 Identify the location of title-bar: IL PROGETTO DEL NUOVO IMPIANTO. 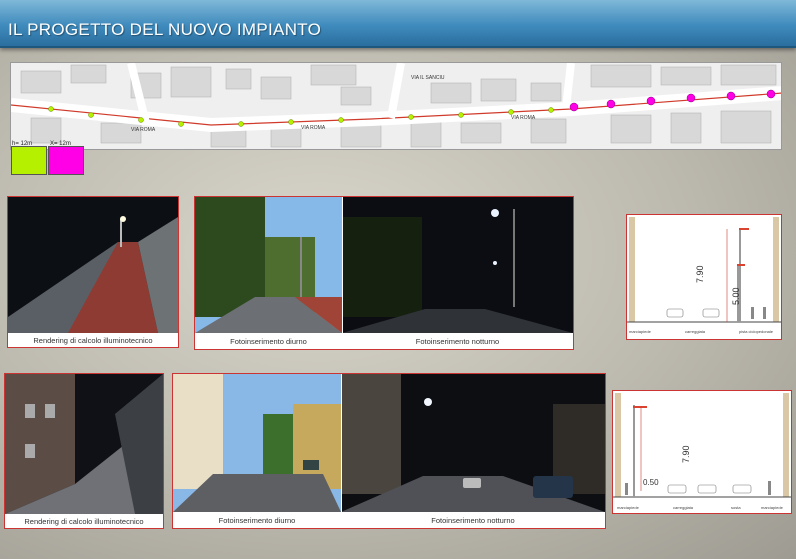
(398, 24).